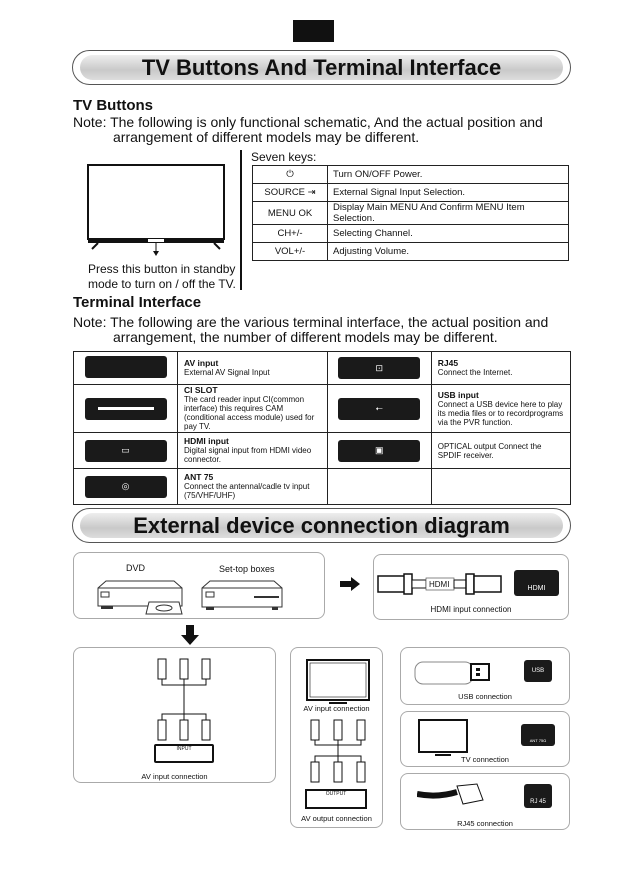 The height and width of the screenshot is (893, 629). What do you see at coordinates (290, 174) in the screenshot?
I see `key-name: ⏻` at bounding box center [290, 174].